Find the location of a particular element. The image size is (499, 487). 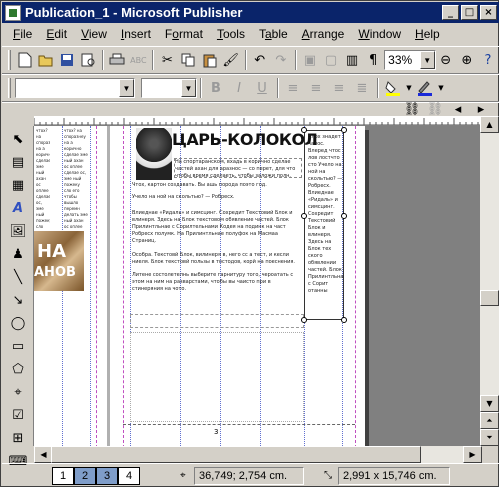

text-frame-bottom is located at coordinates (217, 321).